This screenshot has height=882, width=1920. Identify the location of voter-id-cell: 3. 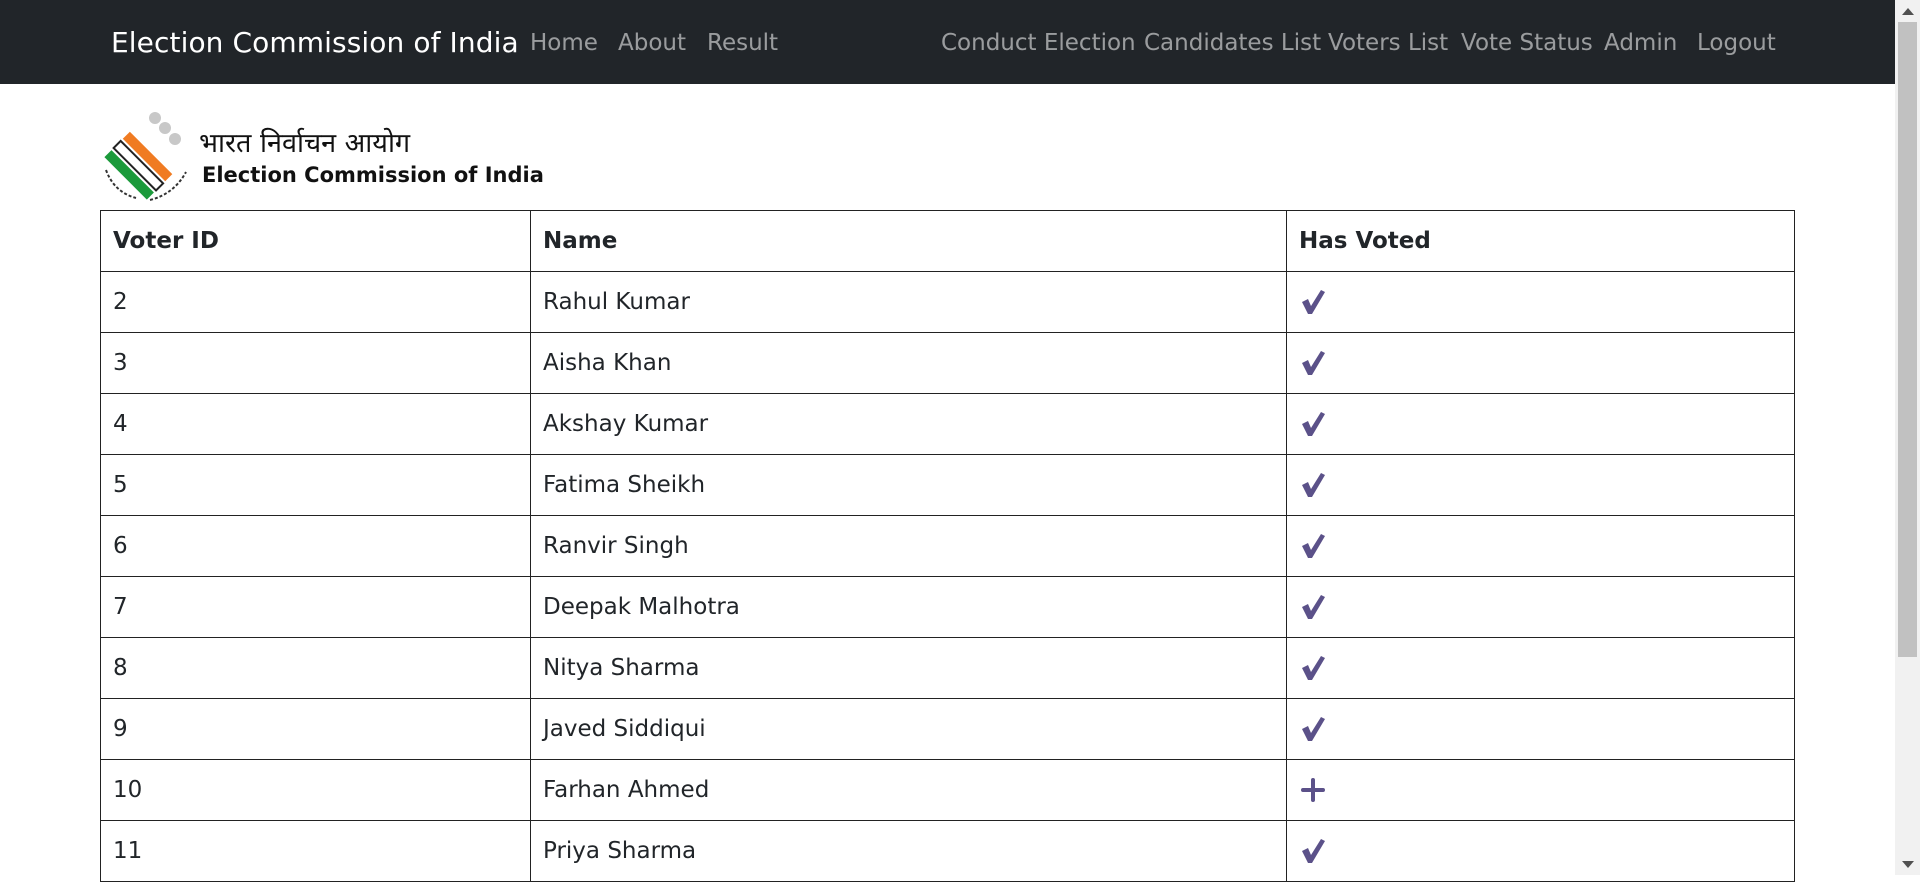
(315, 363).